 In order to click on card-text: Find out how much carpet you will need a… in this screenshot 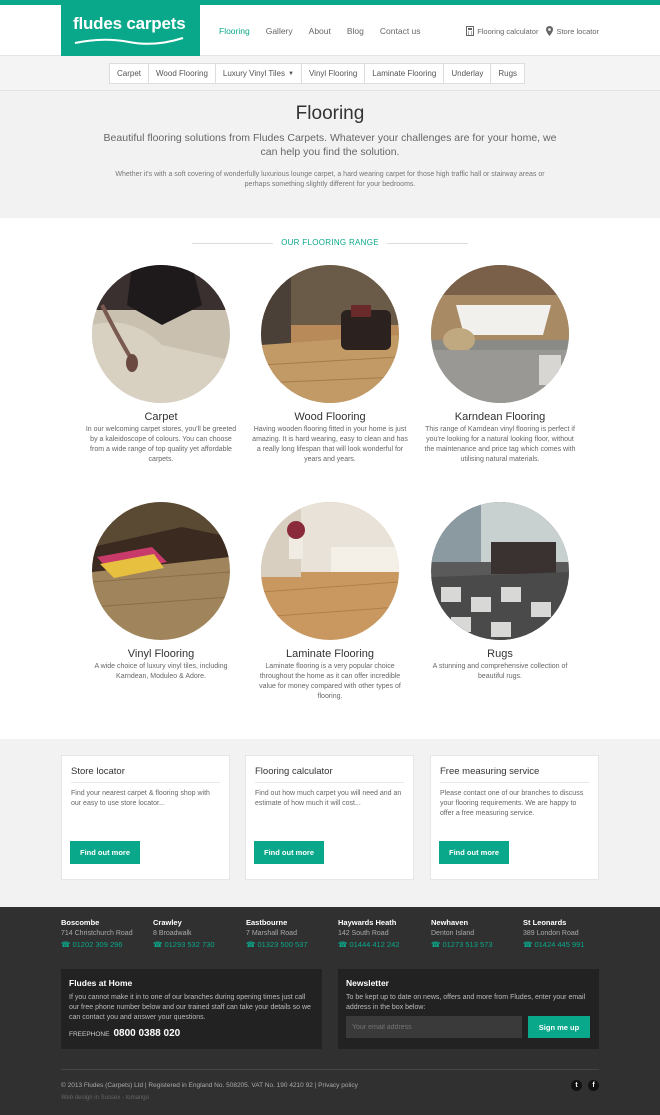, I will do `click(328, 798)`.